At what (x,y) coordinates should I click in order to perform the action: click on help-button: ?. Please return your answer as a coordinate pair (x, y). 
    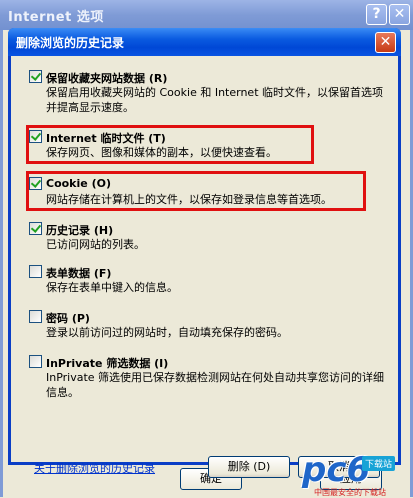
    Looking at the image, I should click on (376, 14).